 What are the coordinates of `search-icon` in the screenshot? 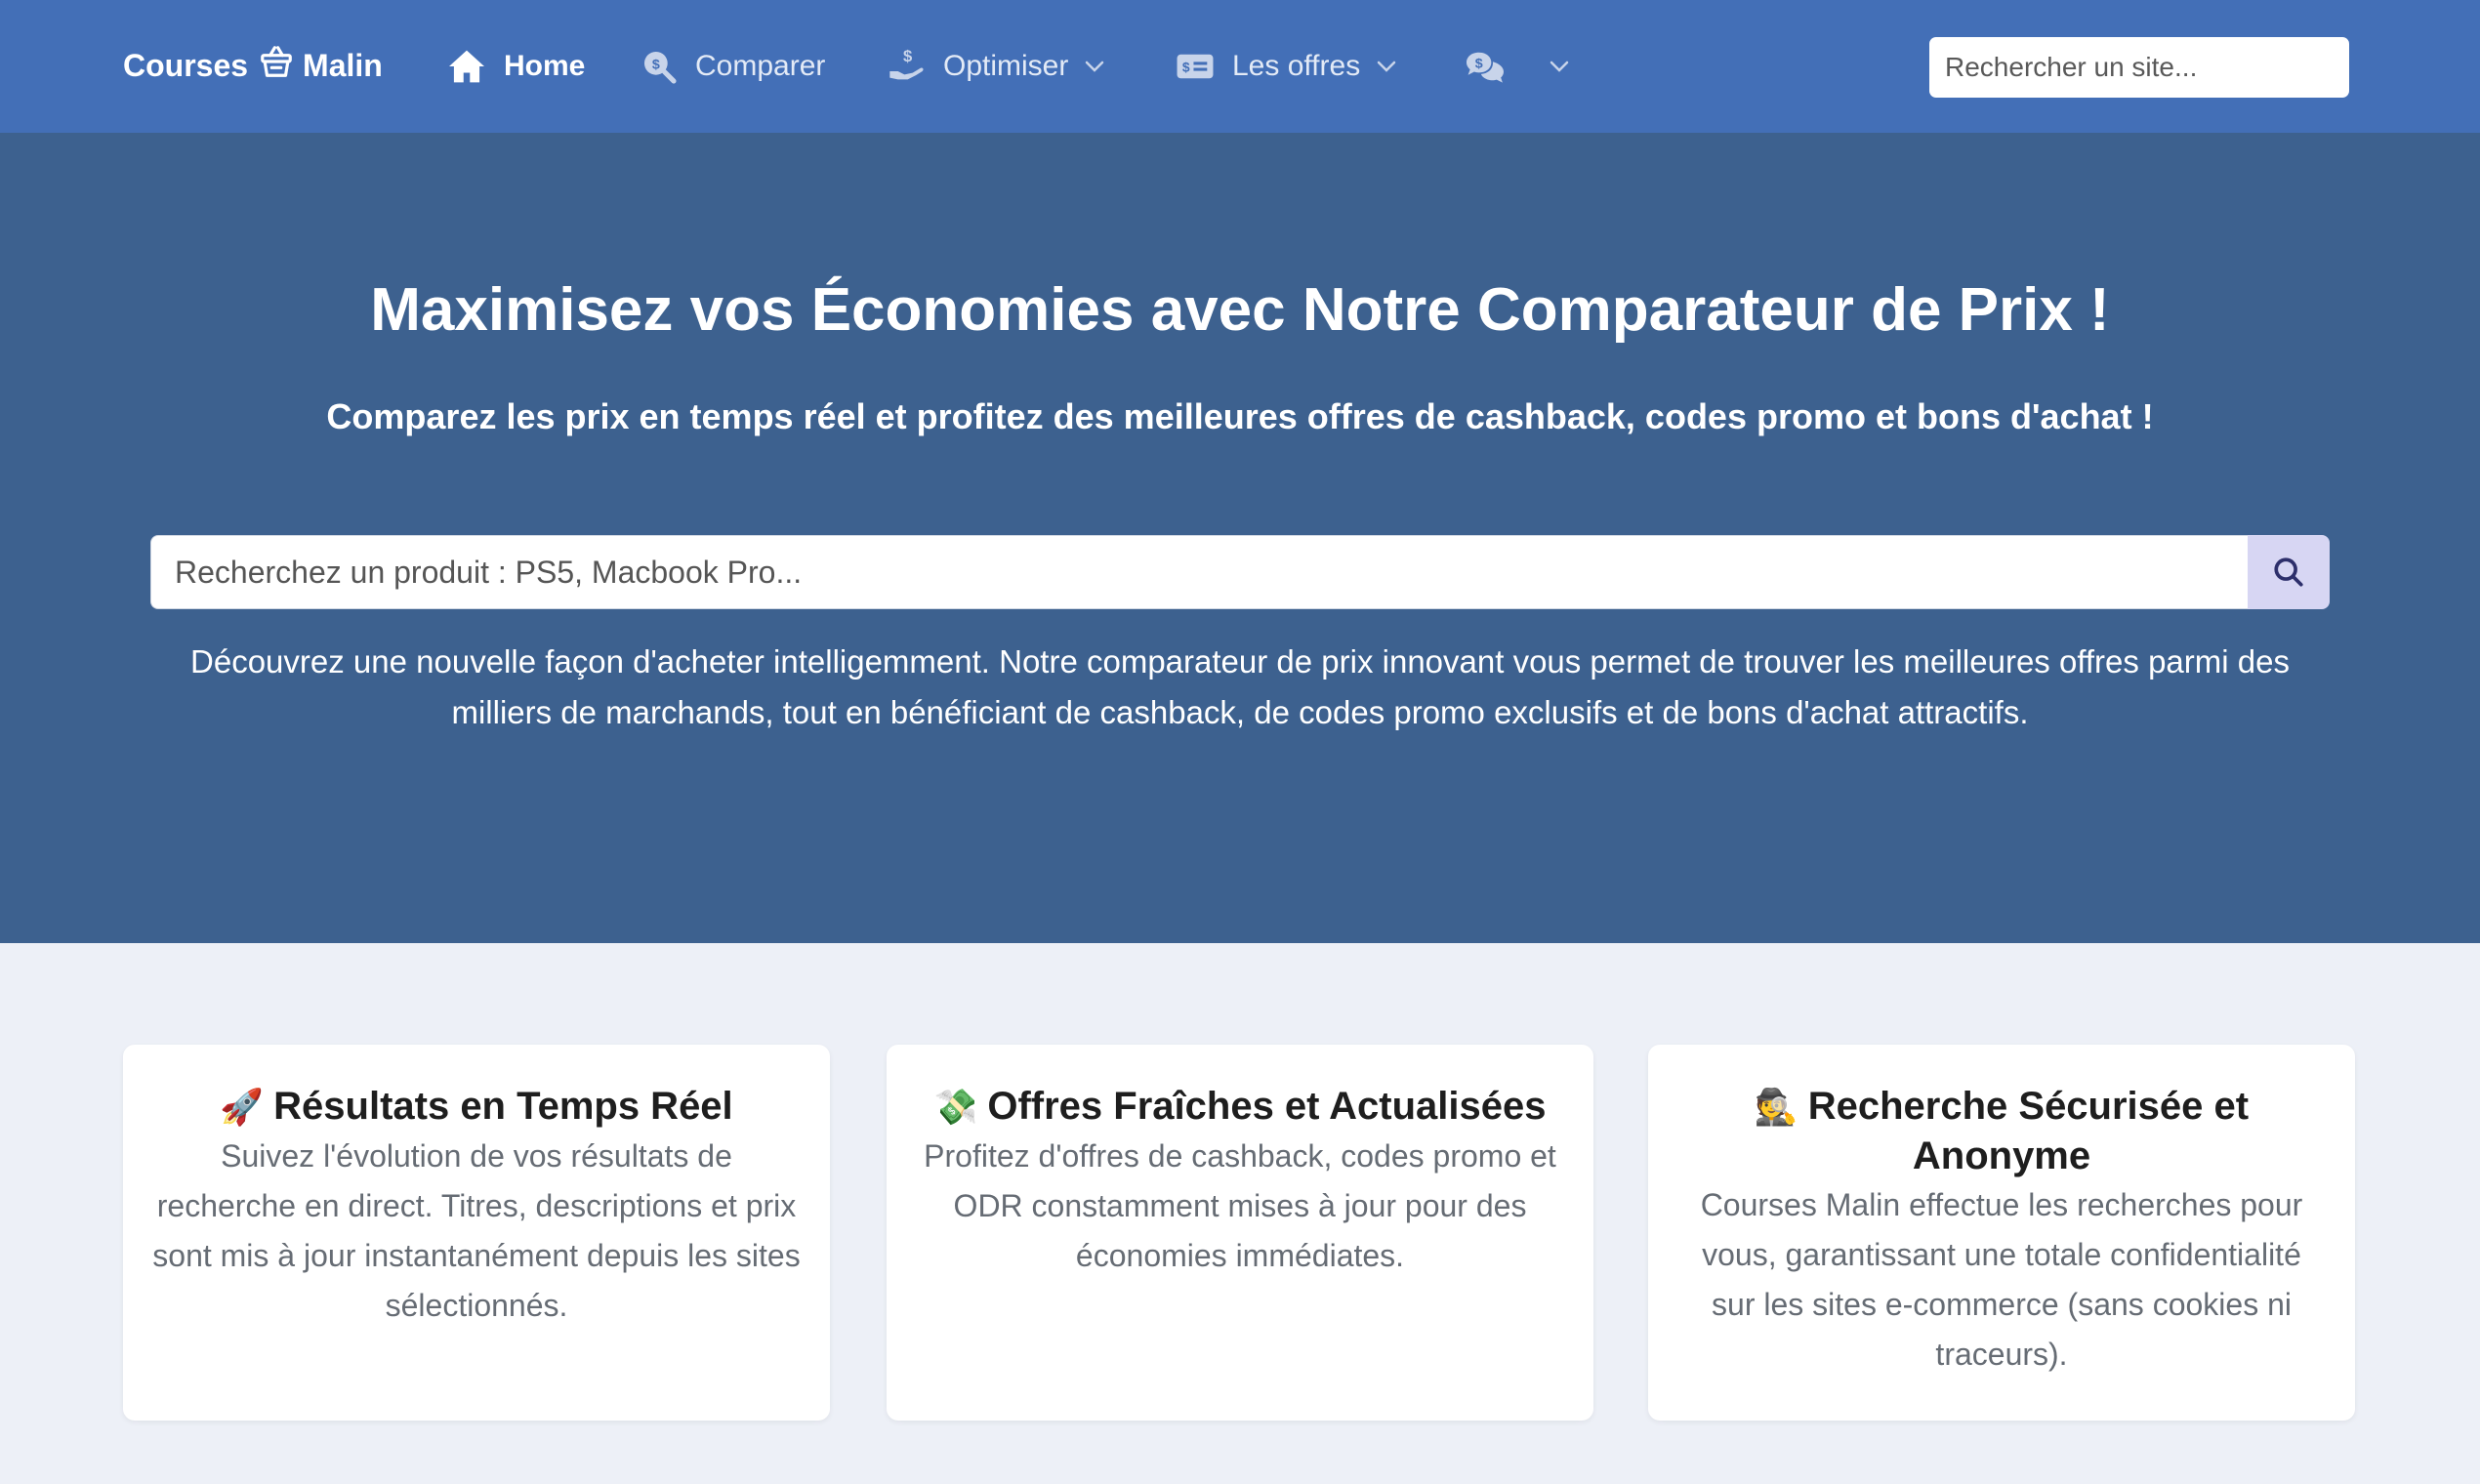 It's located at (2288, 572).